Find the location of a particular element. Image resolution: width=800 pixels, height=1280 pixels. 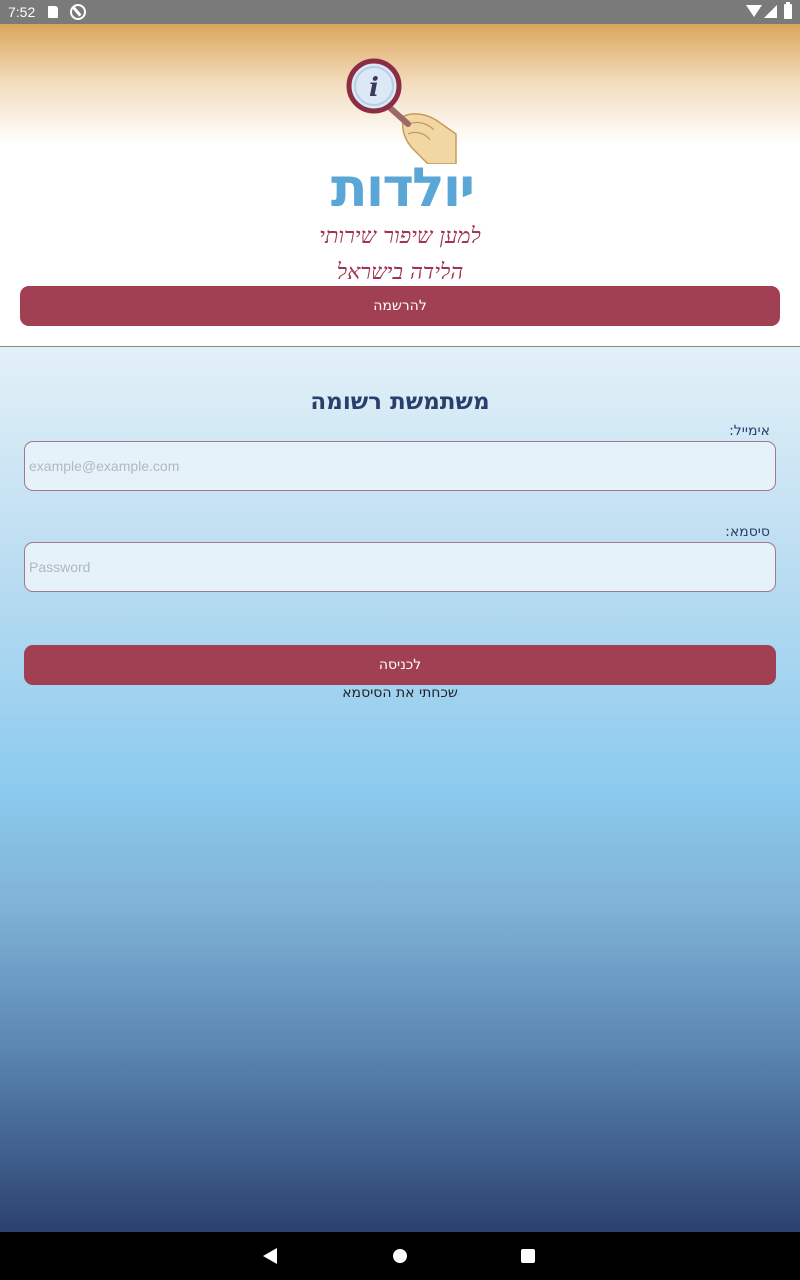

wifi-icon is located at coordinates (754, 11).